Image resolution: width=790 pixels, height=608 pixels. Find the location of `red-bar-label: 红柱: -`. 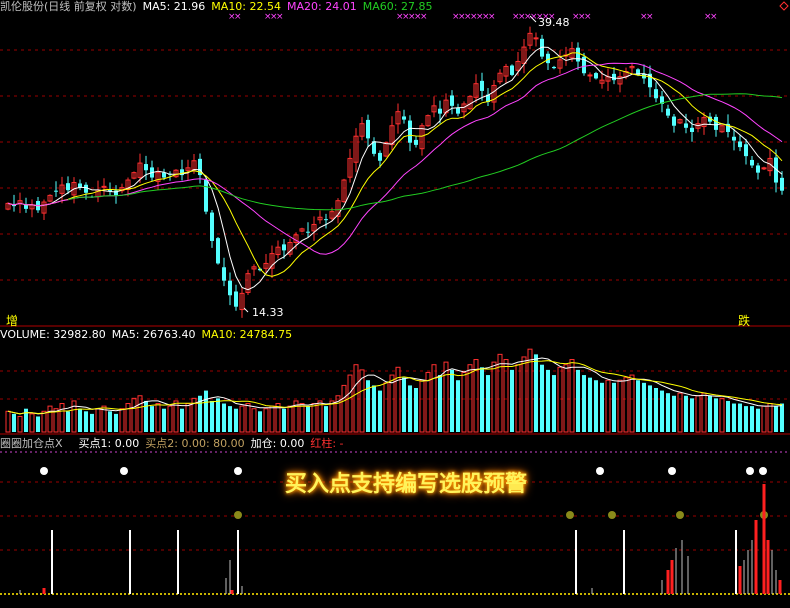

red-bar-label: 红柱: - is located at coordinates (327, 443).